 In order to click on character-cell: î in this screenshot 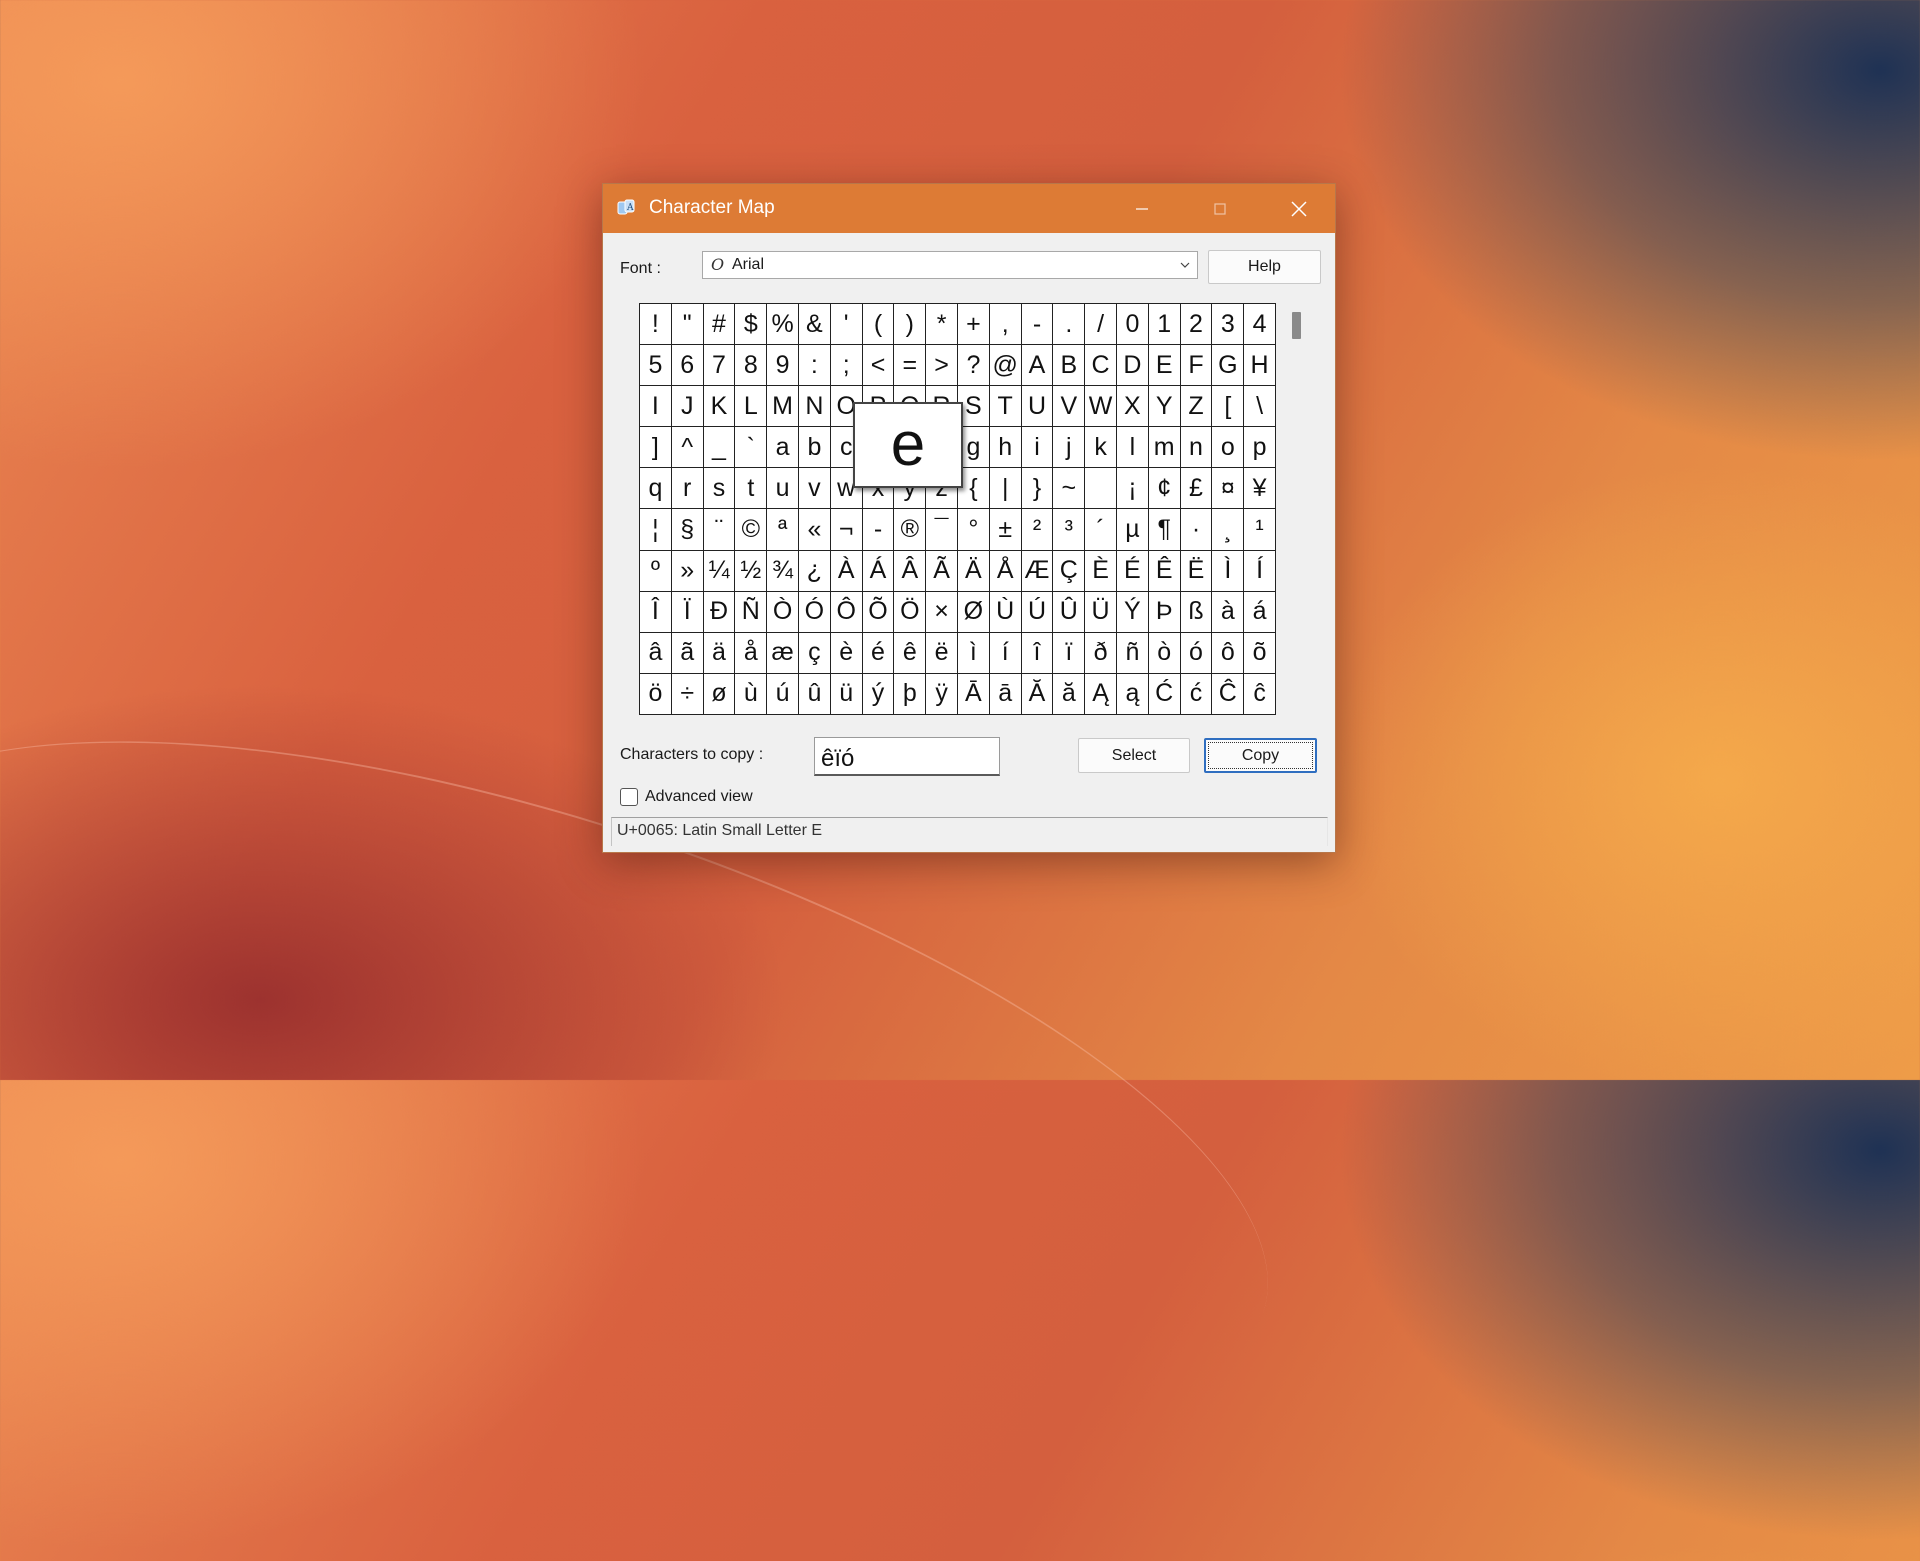, I will do `click(1037, 653)`.